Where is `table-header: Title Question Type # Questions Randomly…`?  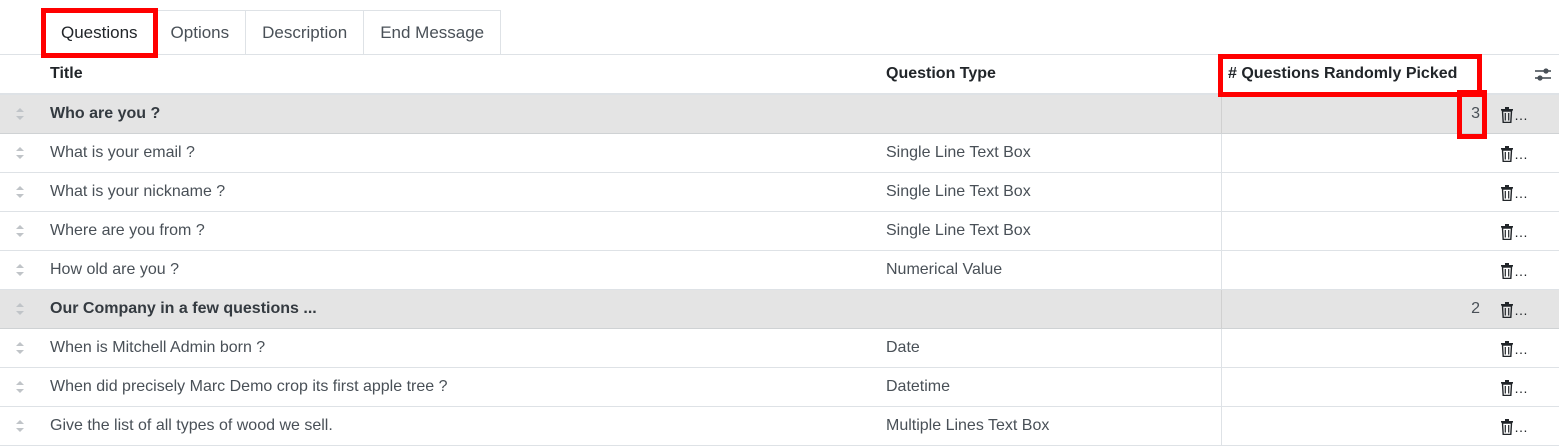
table-header: Title Question Type # Questions Randomly… is located at coordinates (779, 75).